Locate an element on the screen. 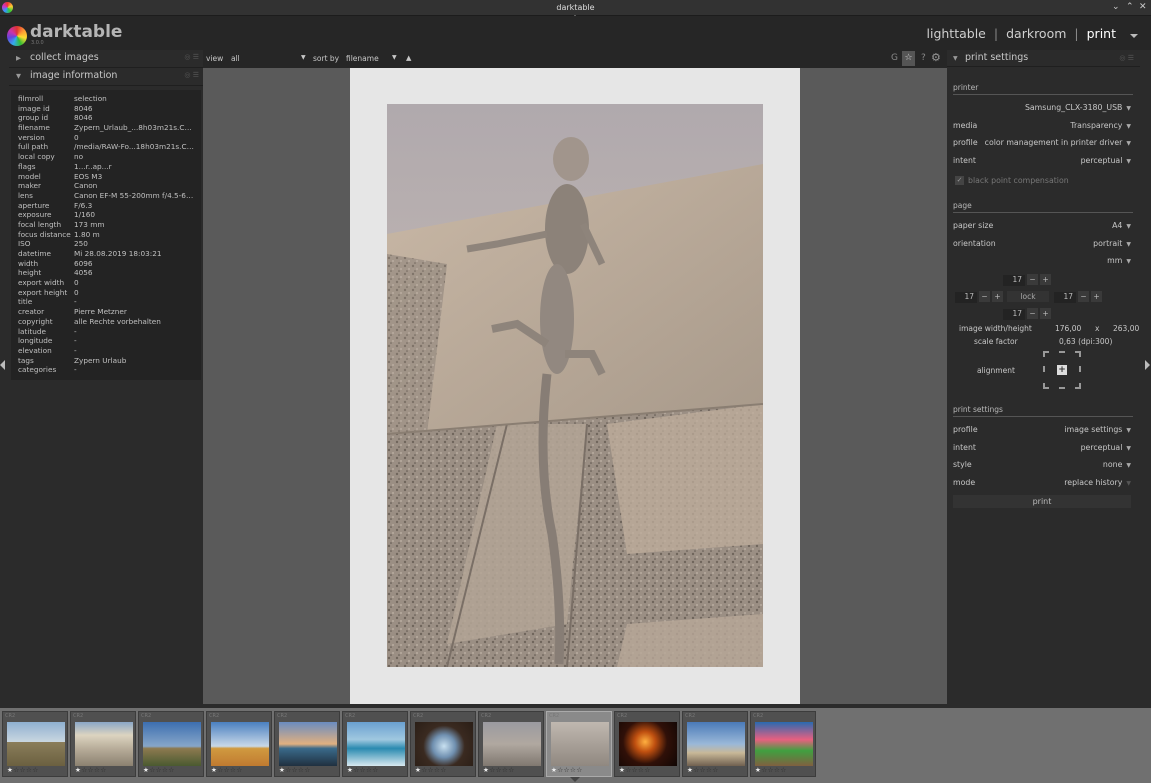 The image size is (1151, 783). more-views-chevron-icon is located at coordinates (1134, 36).